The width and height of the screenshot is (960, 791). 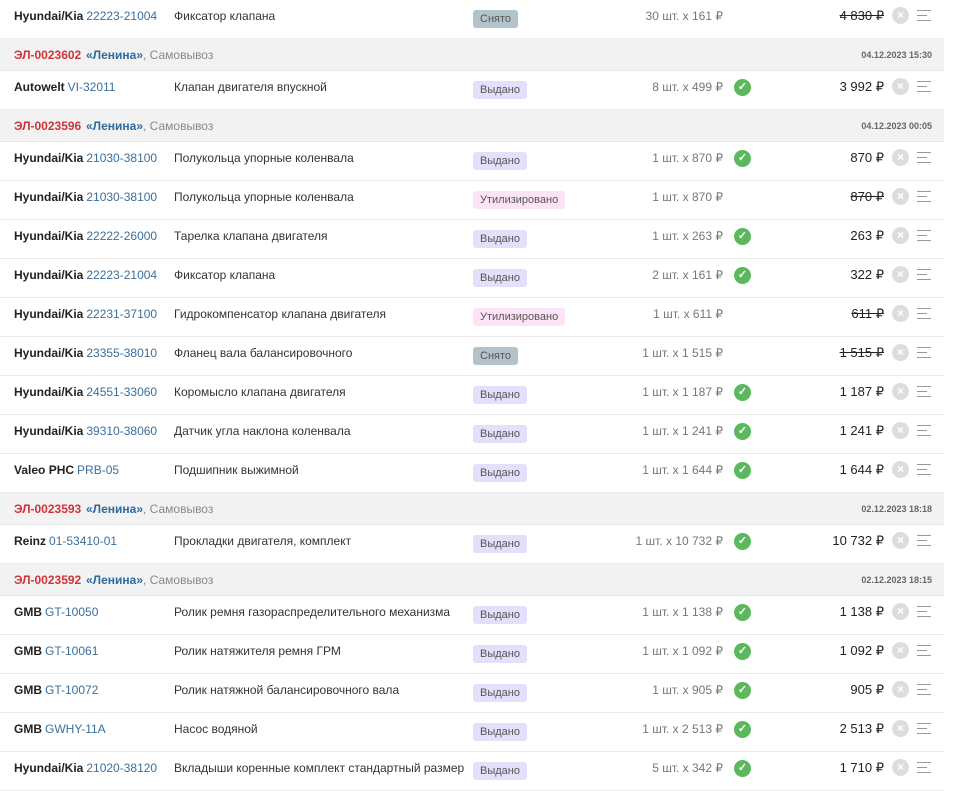 What do you see at coordinates (71, 690) in the screenshot?
I see `item-code-link: GT-10072` at bounding box center [71, 690].